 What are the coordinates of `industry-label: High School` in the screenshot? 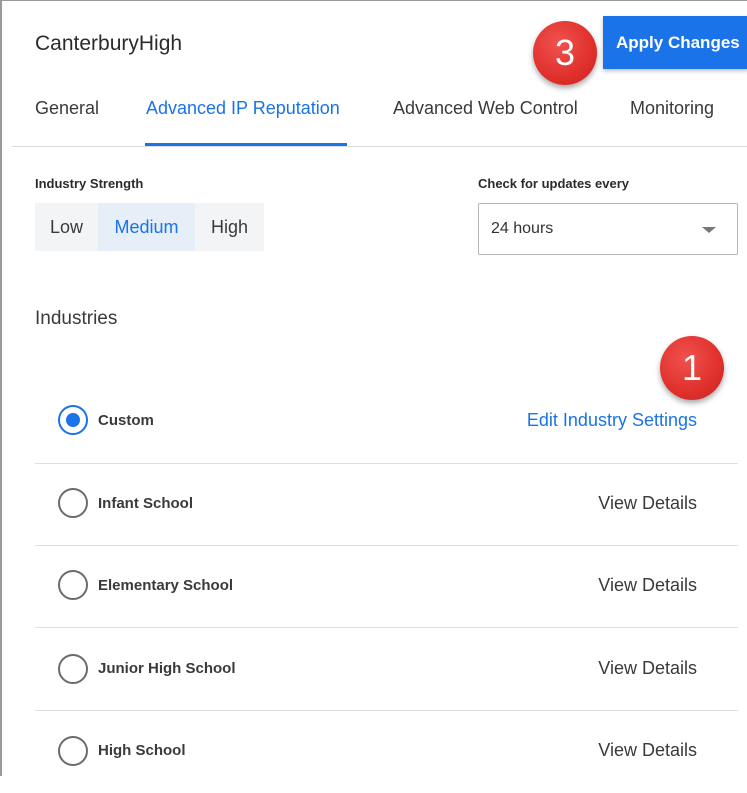 It's located at (142, 750).